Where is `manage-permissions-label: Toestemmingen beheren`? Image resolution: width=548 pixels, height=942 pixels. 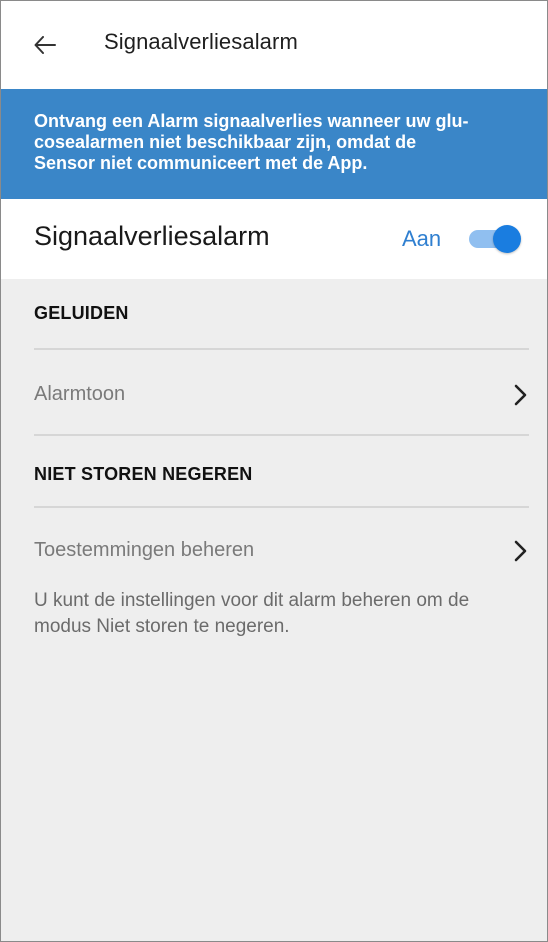
manage-permissions-label: Toestemmingen beheren is located at coordinates (144, 550).